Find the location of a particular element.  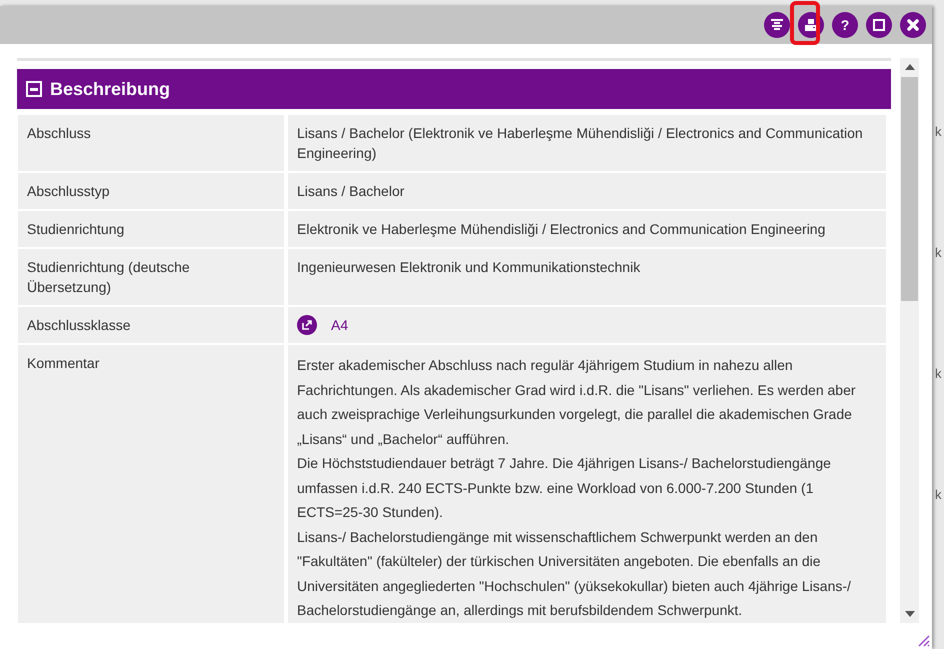

maximize-button is located at coordinates (879, 25).